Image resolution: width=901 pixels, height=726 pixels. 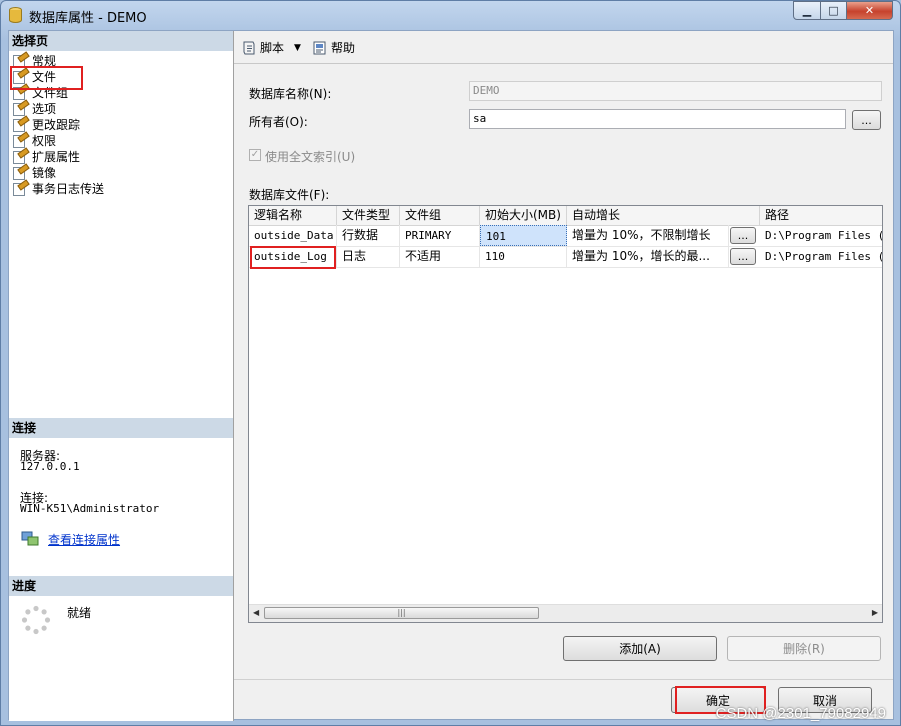 I want to click on remove-button: 删除(R), so click(x=804, y=648).